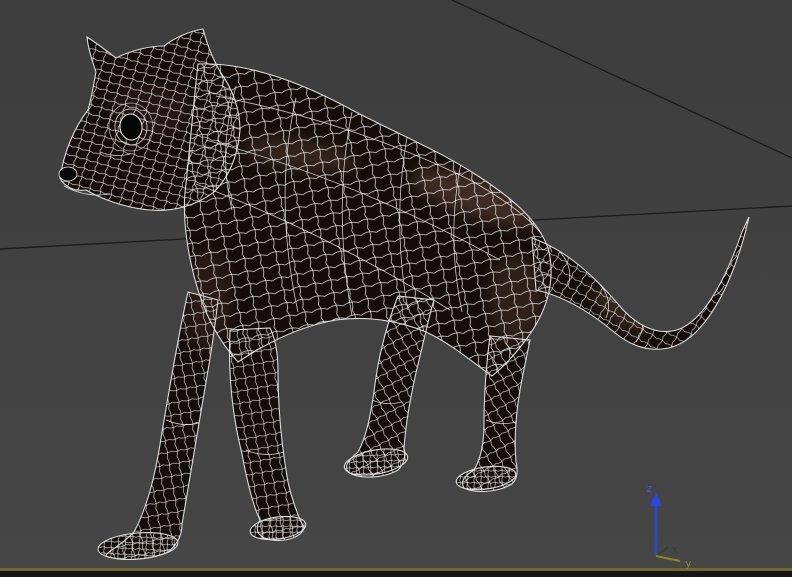 The image size is (792, 577). What do you see at coordinates (396, 574) in the screenshot?
I see `viewport-bottom-edge` at bounding box center [396, 574].